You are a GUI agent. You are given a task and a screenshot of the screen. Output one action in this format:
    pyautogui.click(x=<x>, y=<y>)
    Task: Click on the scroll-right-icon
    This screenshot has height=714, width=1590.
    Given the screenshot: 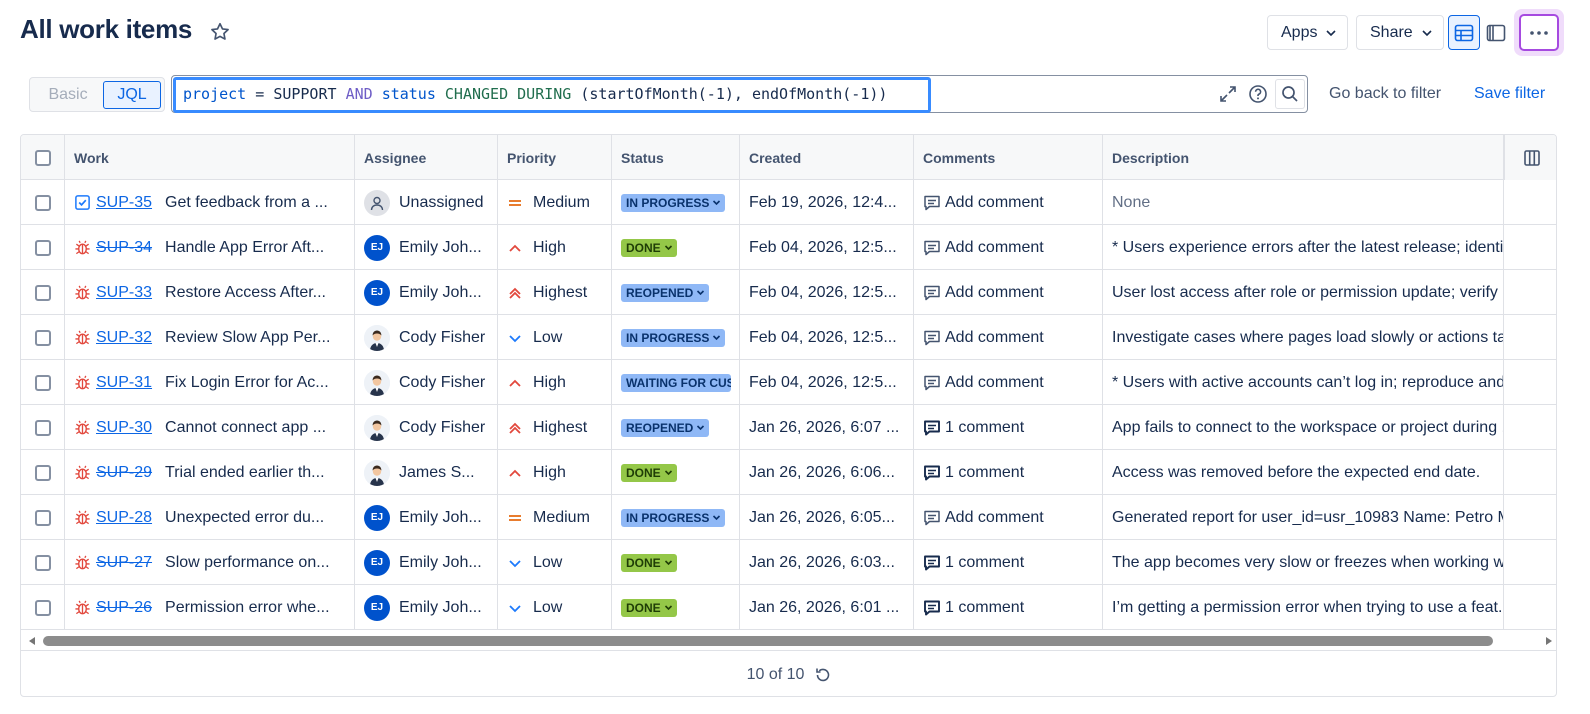 What is the action you would take?
    pyautogui.click(x=1549, y=641)
    